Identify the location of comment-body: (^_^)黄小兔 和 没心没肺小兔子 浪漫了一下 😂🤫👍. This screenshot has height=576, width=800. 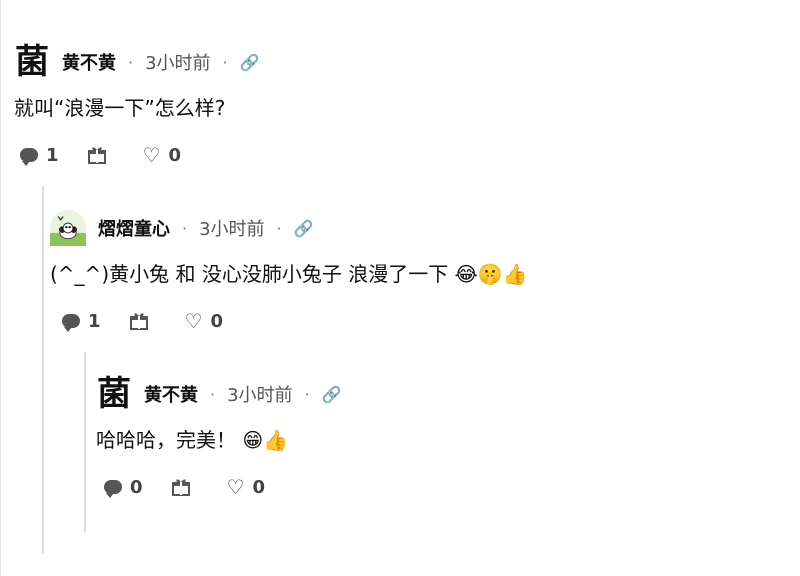
(289, 274).